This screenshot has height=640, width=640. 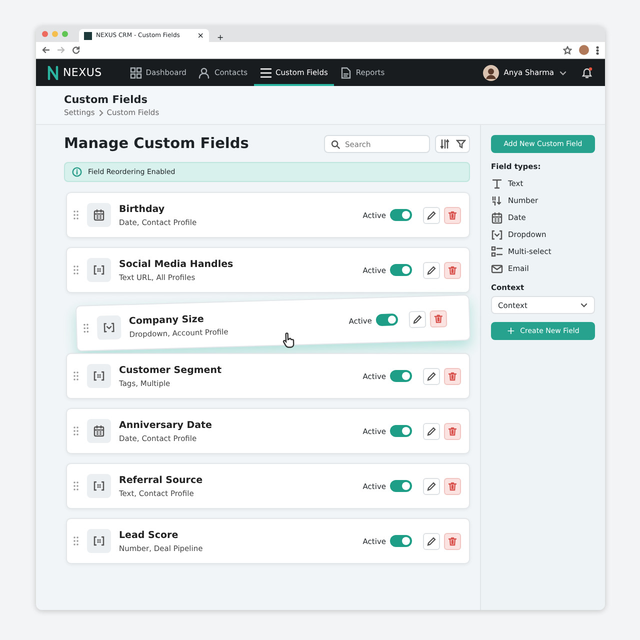 I want to click on more-icon, so click(x=597, y=50).